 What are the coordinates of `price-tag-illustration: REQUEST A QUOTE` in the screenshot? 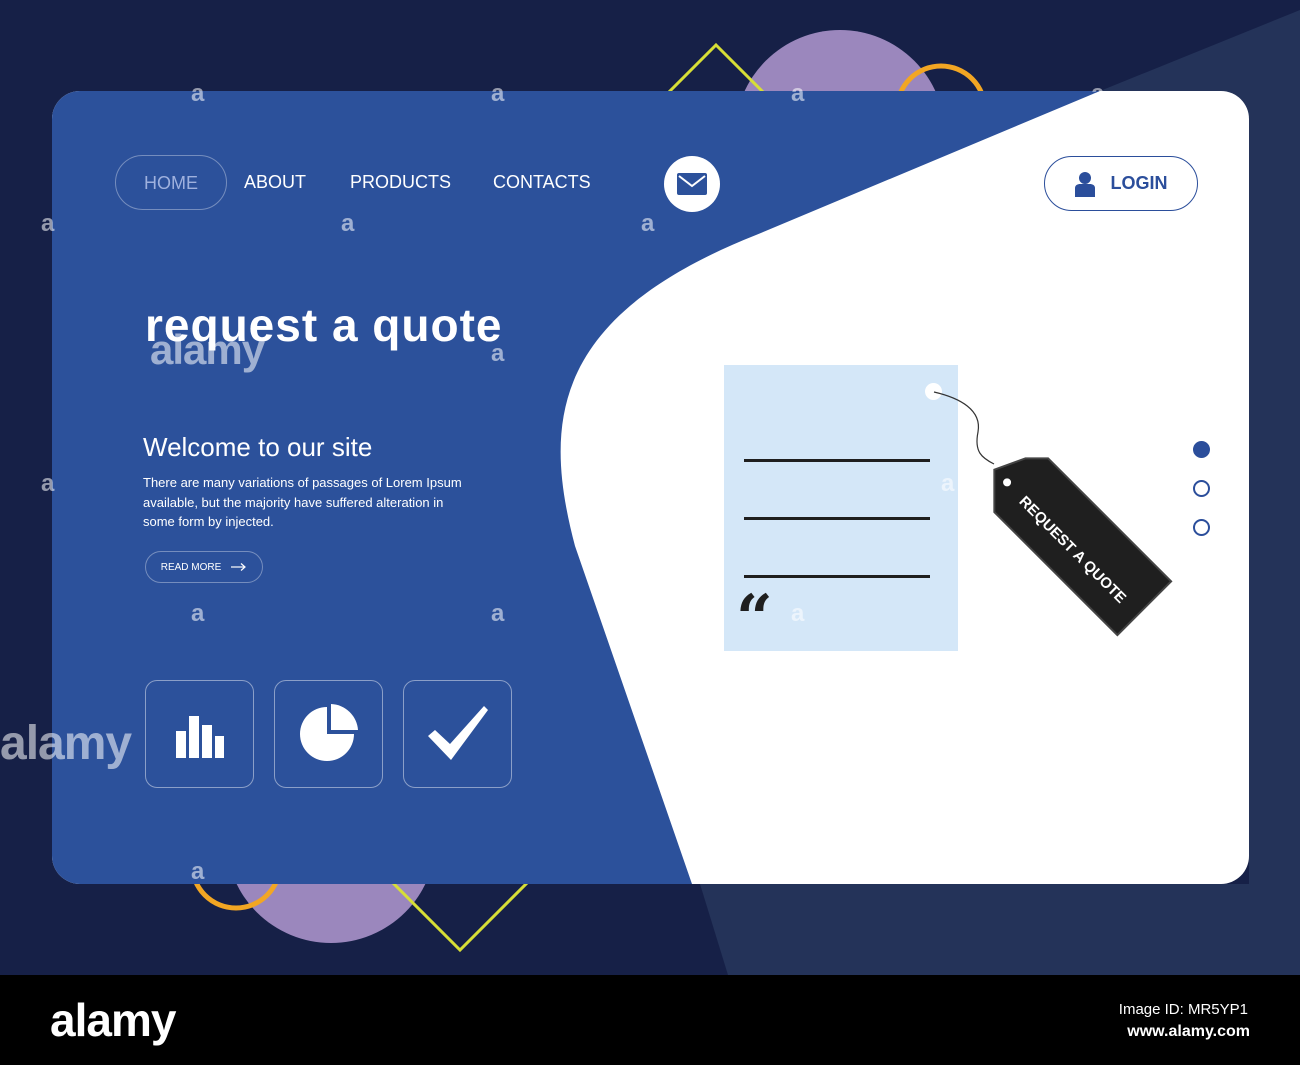 It's located at (1053, 514).